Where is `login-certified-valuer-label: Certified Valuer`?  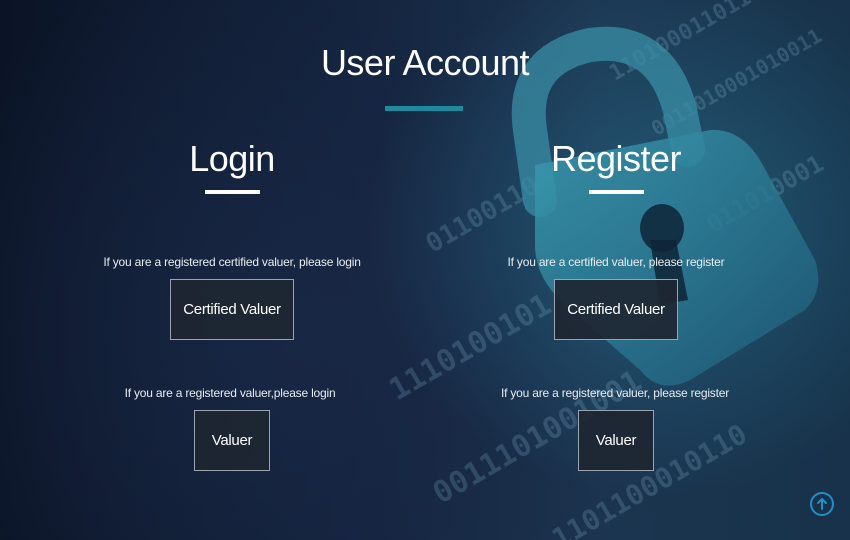 login-certified-valuer-label: Certified Valuer is located at coordinates (232, 309).